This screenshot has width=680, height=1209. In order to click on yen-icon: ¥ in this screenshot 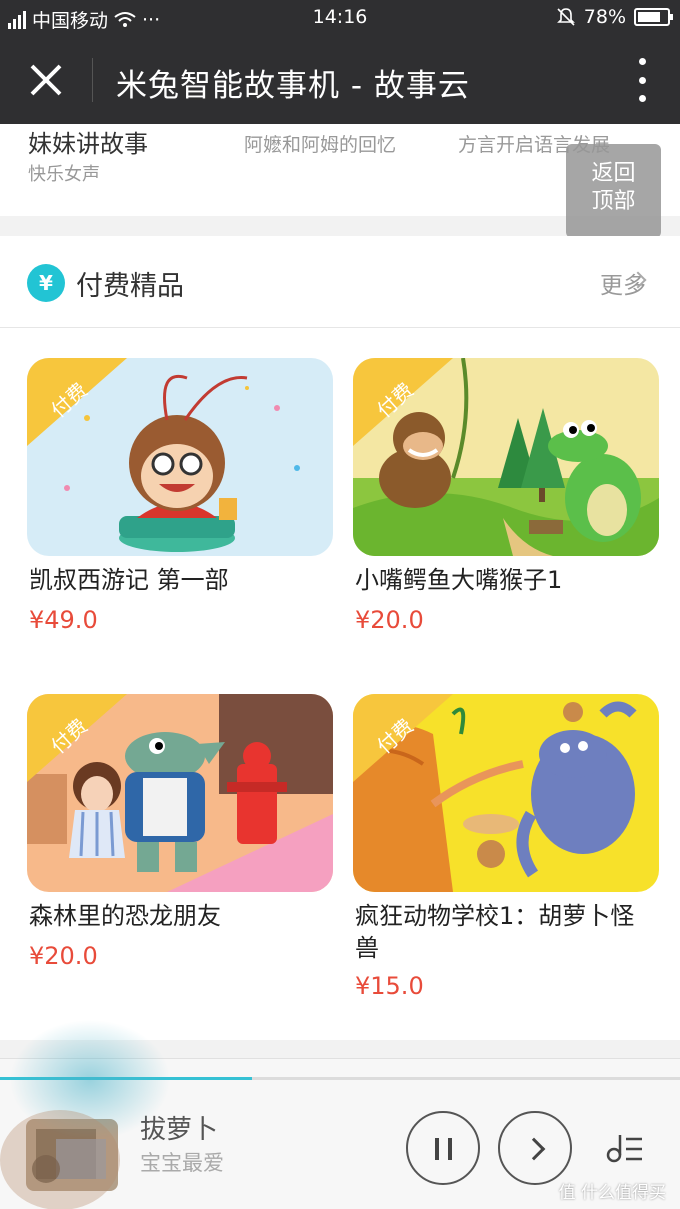, I will do `click(46, 283)`.